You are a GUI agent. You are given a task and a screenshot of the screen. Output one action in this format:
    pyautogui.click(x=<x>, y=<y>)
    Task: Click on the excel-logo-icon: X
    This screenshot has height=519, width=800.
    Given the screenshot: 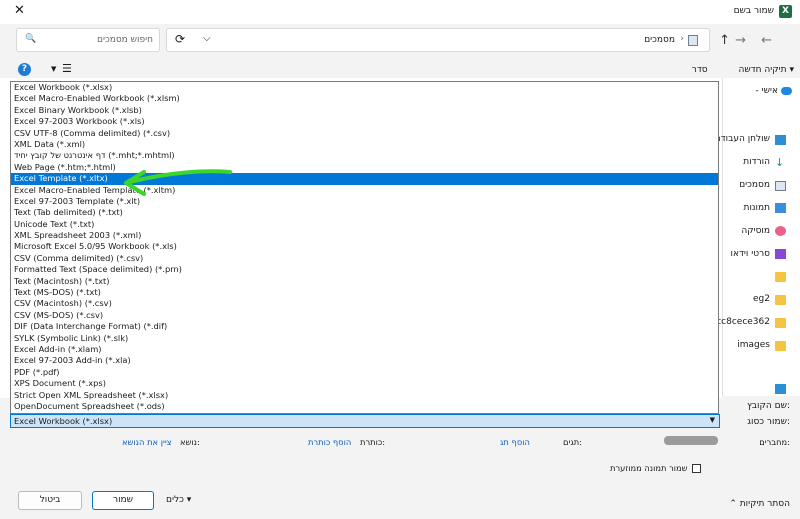 What is the action you would take?
    pyautogui.click(x=785, y=11)
    